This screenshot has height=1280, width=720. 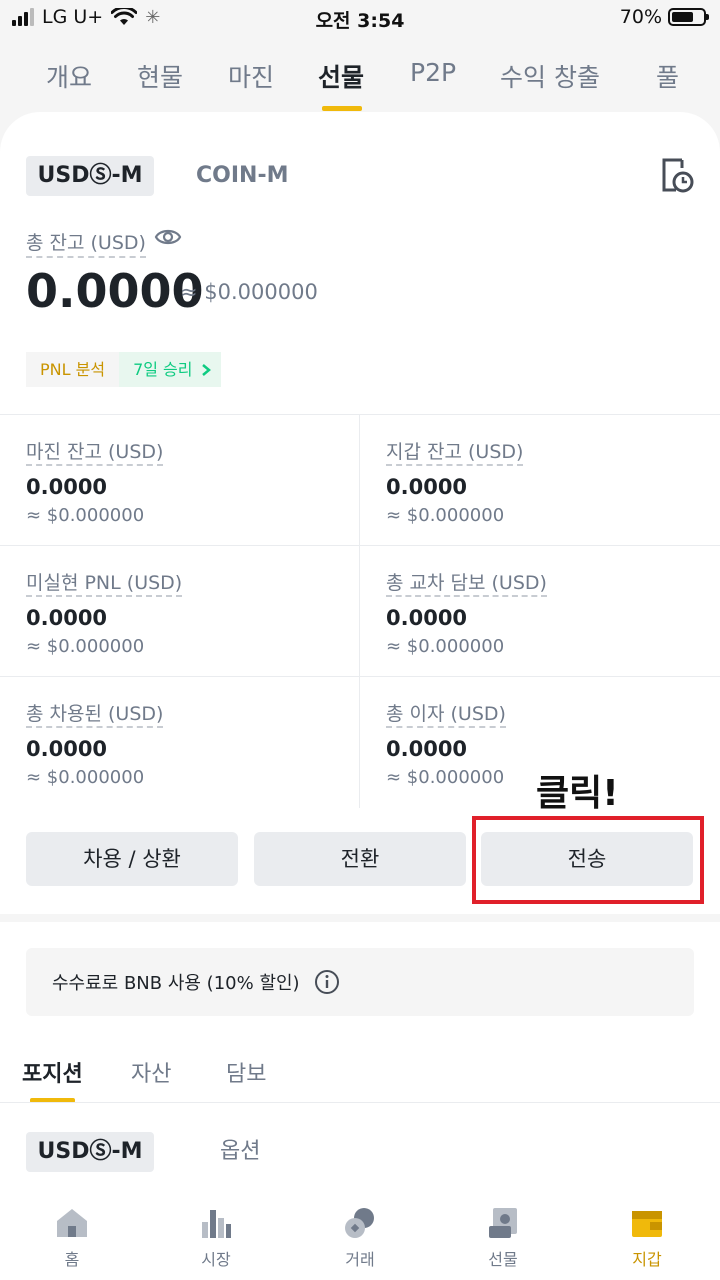 I want to click on tab-p2p: P2P, so click(x=433, y=72).